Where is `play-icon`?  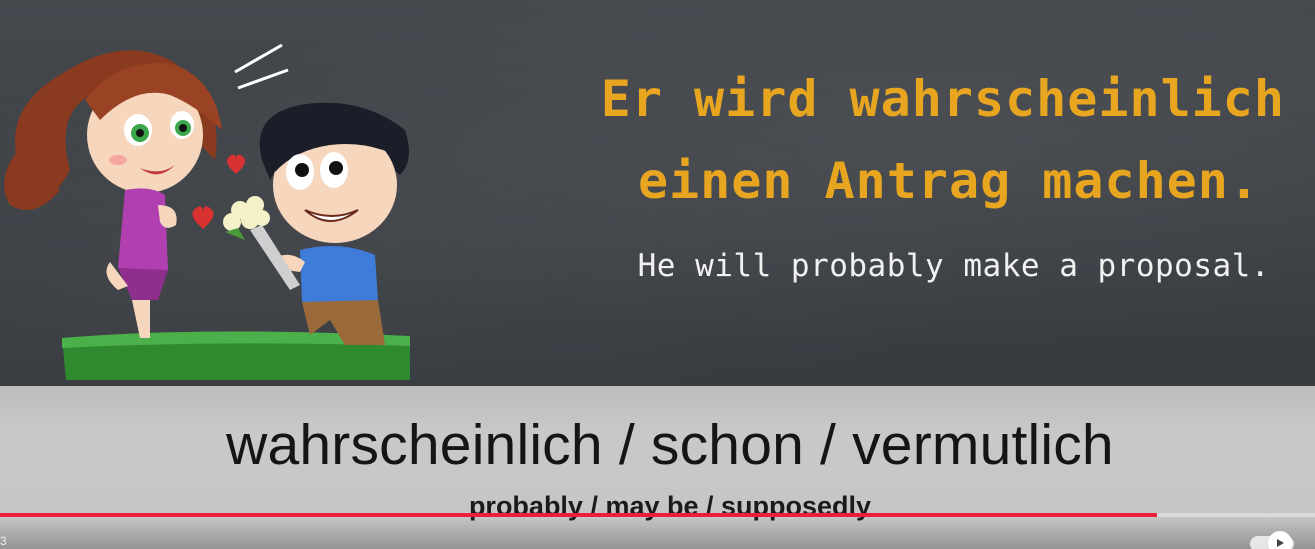
play-icon is located at coordinates (1280, 543).